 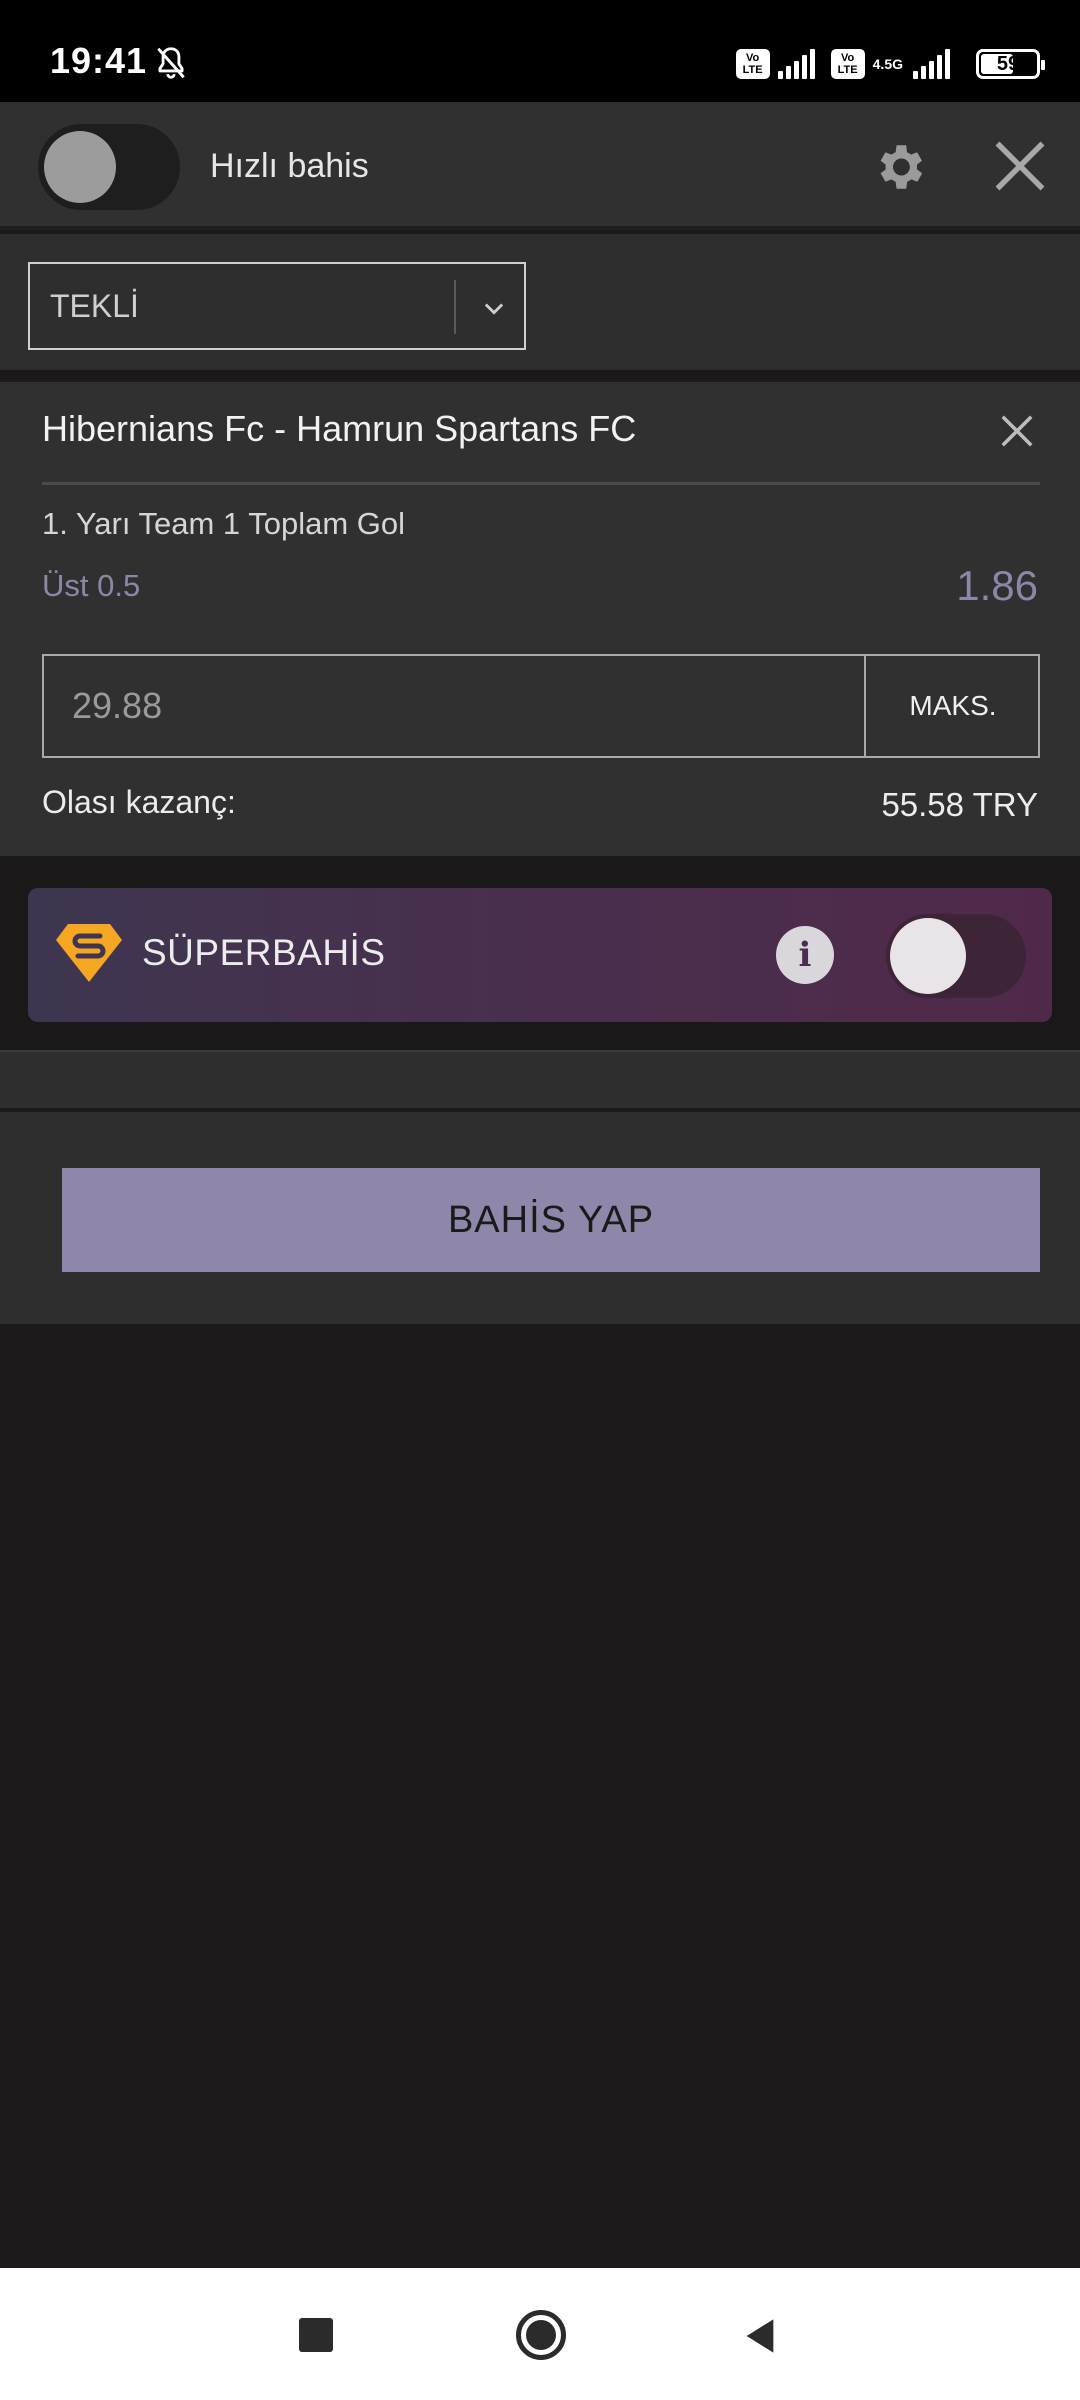 I want to click on network-type-label: 4.5G, so click(x=887, y=64).